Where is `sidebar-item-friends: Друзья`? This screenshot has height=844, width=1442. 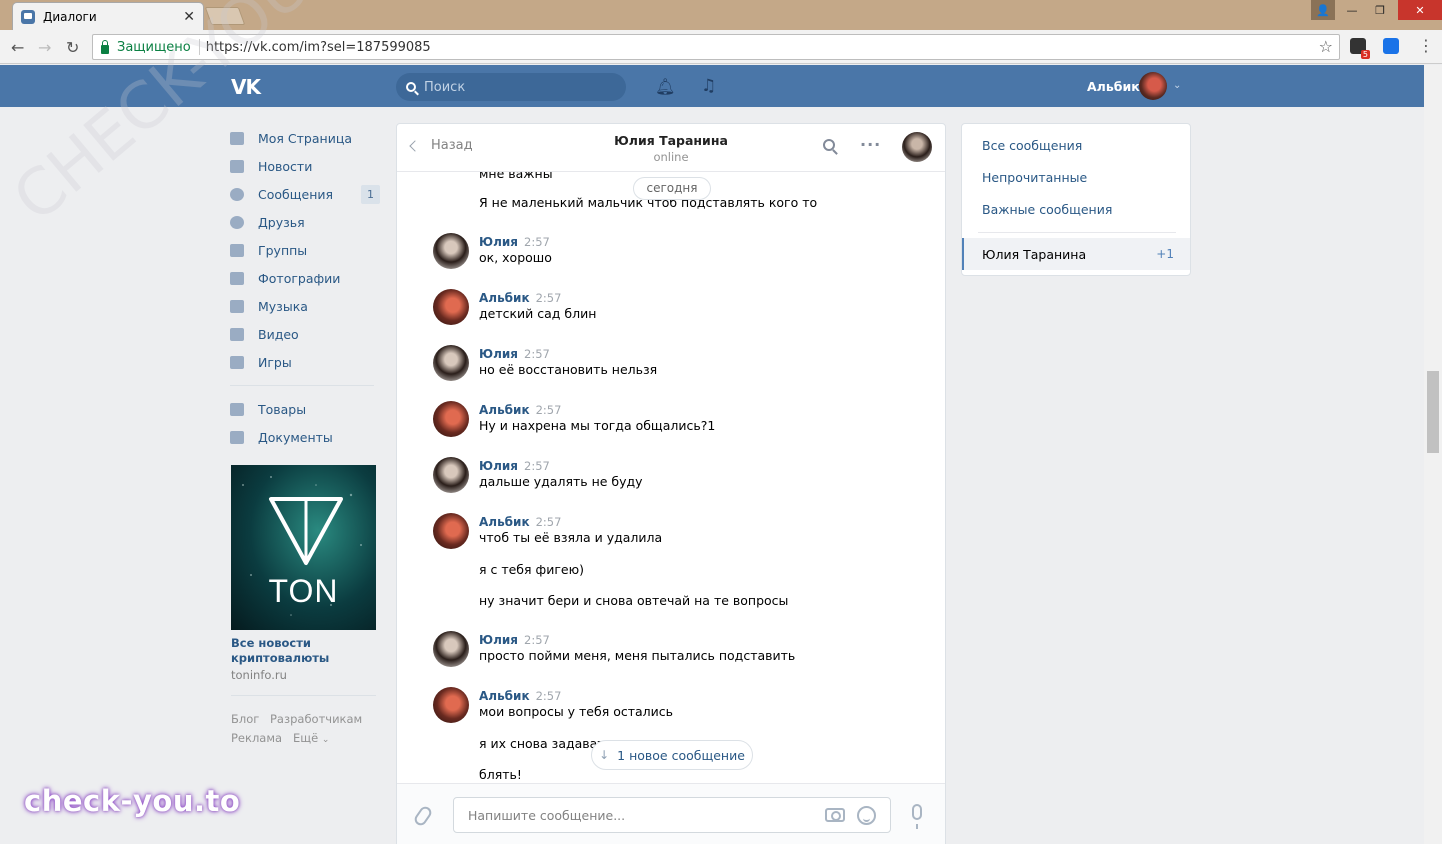 sidebar-item-friends: Друзья is located at coordinates (305, 222).